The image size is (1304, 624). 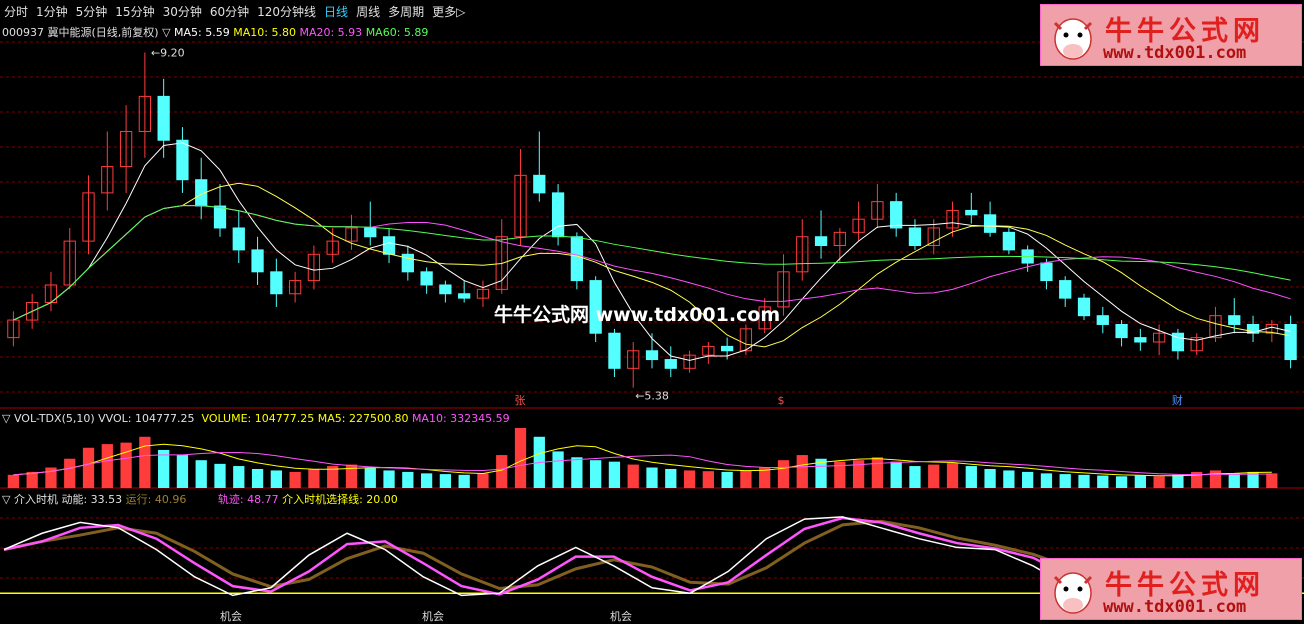 What do you see at coordinates (520, 400) in the screenshot?
I see `event-marker: 张` at bounding box center [520, 400].